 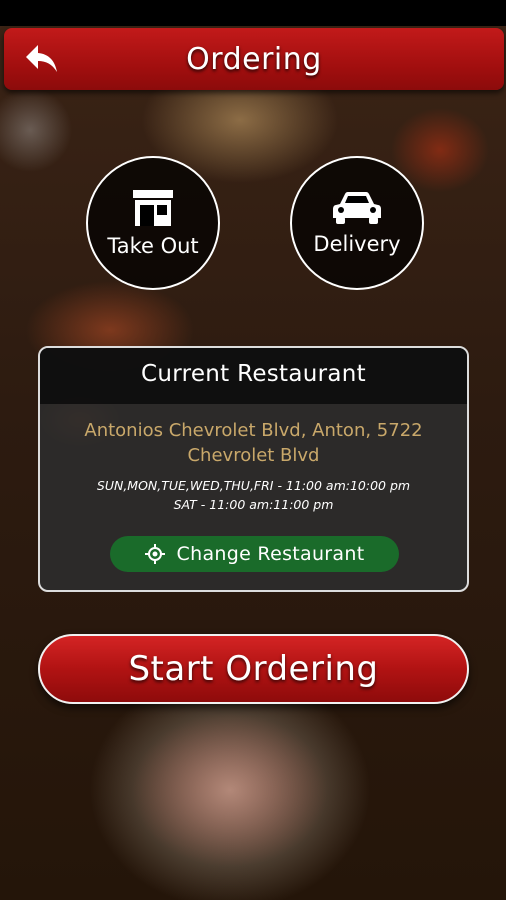 What do you see at coordinates (154, 554) in the screenshot?
I see `location-target-icon` at bounding box center [154, 554].